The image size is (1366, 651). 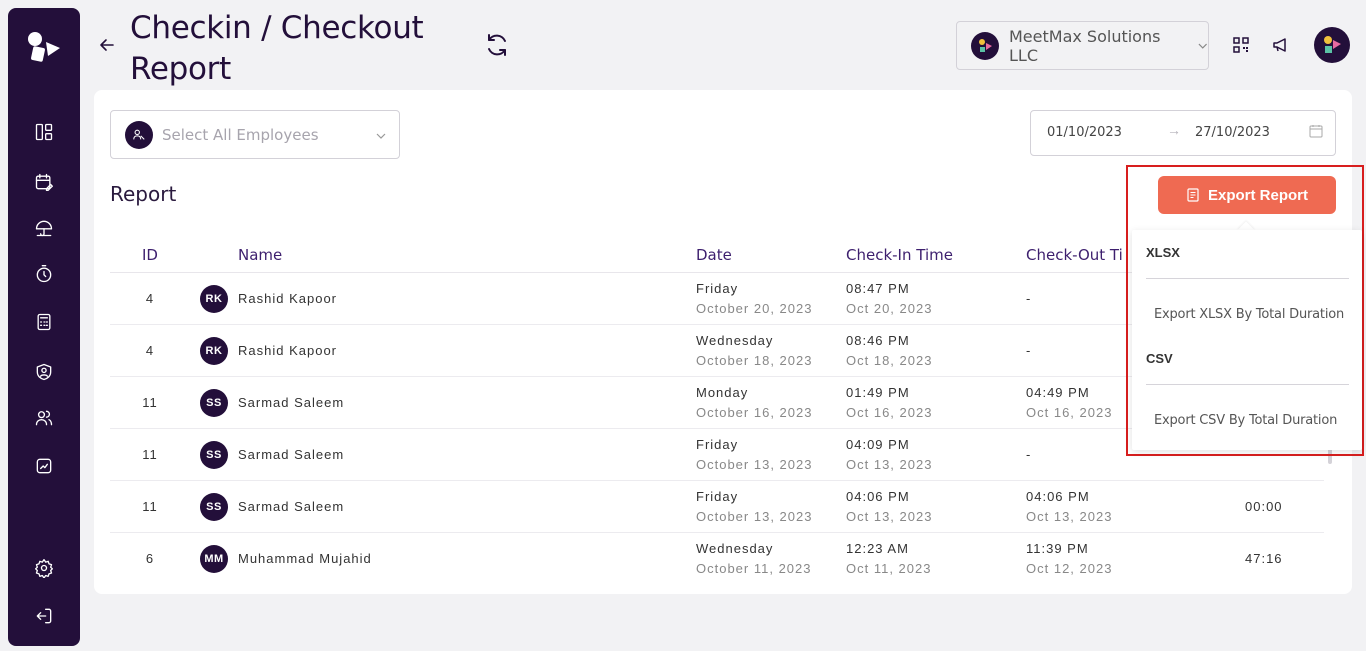 What do you see at coordinates (1316, 131) in the screenshot?
I see `calendar-icon` at bounding box center [1316, 131].